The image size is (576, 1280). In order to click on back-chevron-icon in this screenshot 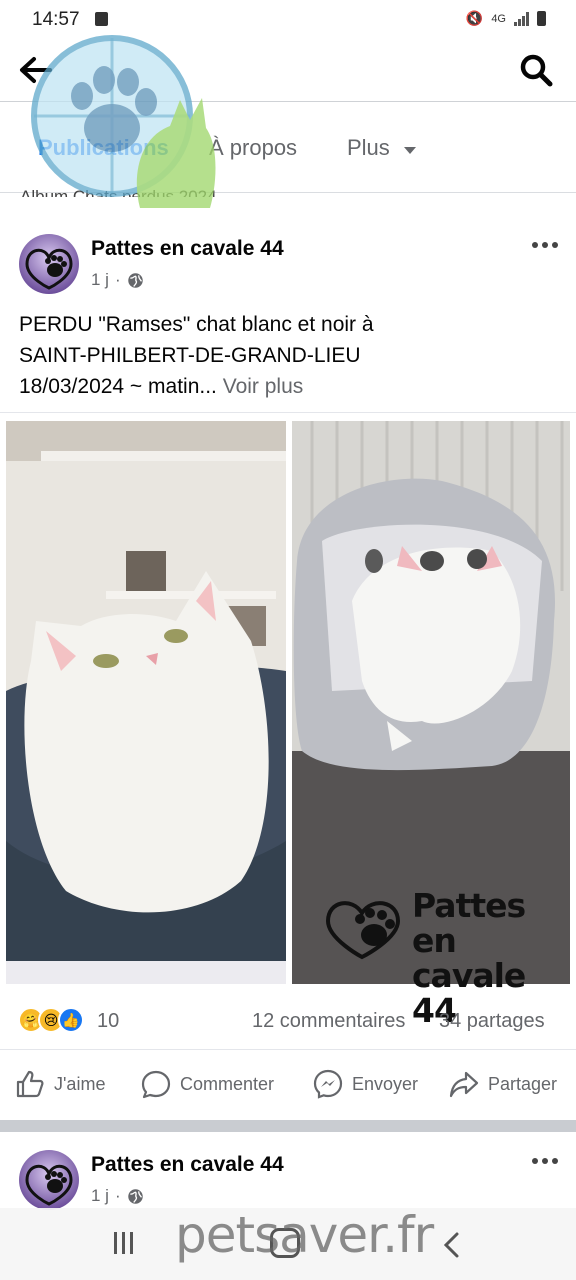, I will do `click(452, 1245)`.